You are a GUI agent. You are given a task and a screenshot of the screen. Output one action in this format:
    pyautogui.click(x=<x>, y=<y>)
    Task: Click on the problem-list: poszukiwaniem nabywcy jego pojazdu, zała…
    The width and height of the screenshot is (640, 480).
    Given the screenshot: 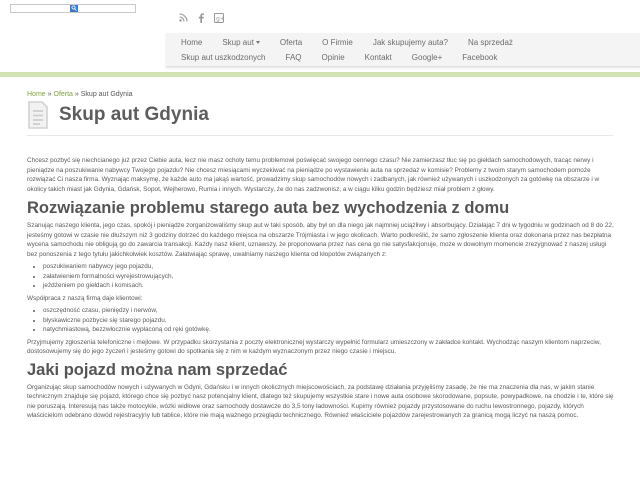 What is the action you would take?
    pyautogui.click(x=321, y=276)
    